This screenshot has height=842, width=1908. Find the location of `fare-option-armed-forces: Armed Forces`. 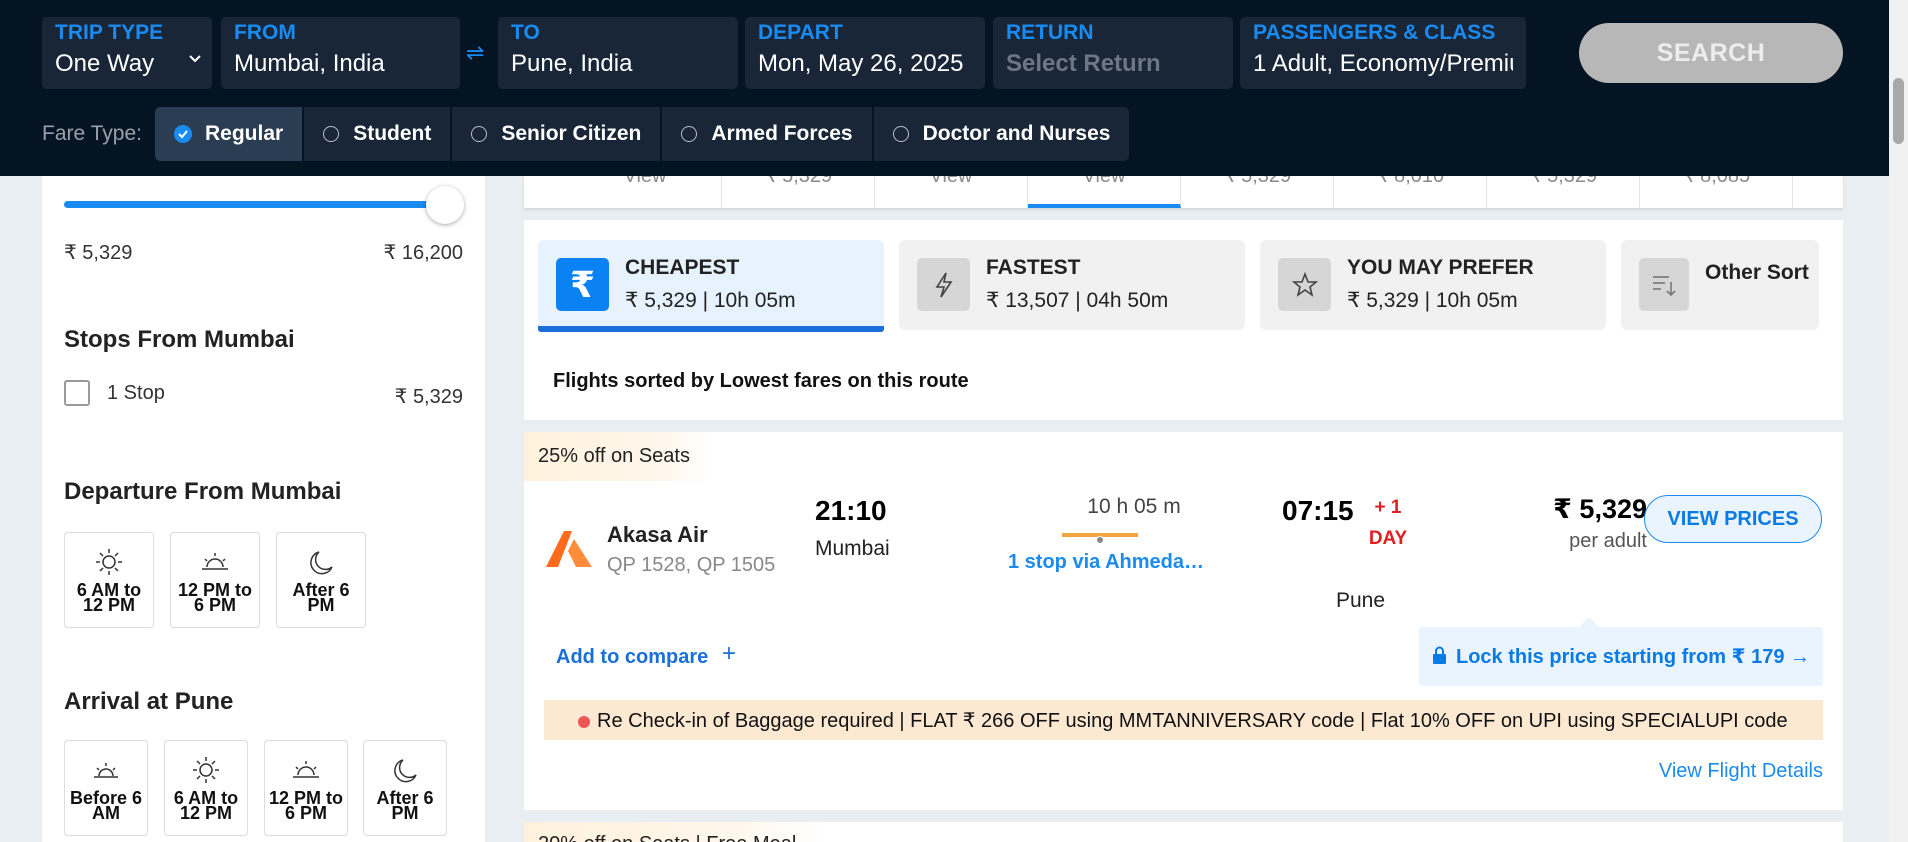

fare-option-armed-forces: Armed Forces is located at coordinates (768, 134).